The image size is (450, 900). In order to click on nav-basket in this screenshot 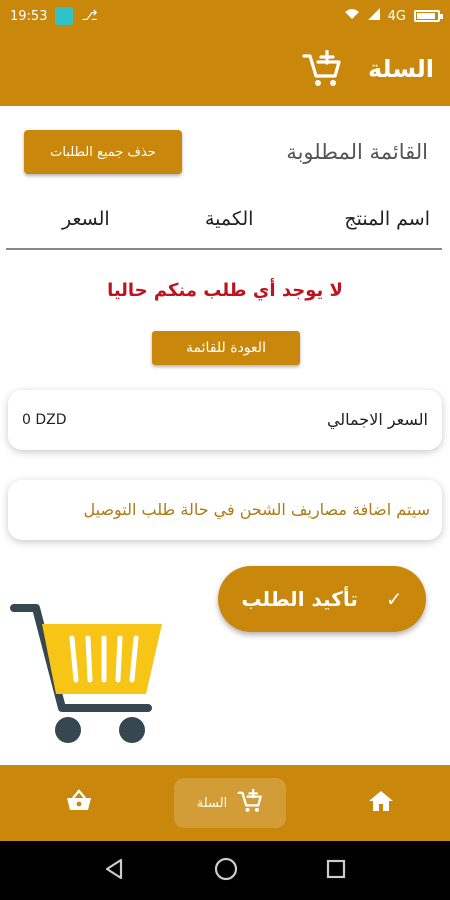, I will do `click(79, 803)`.